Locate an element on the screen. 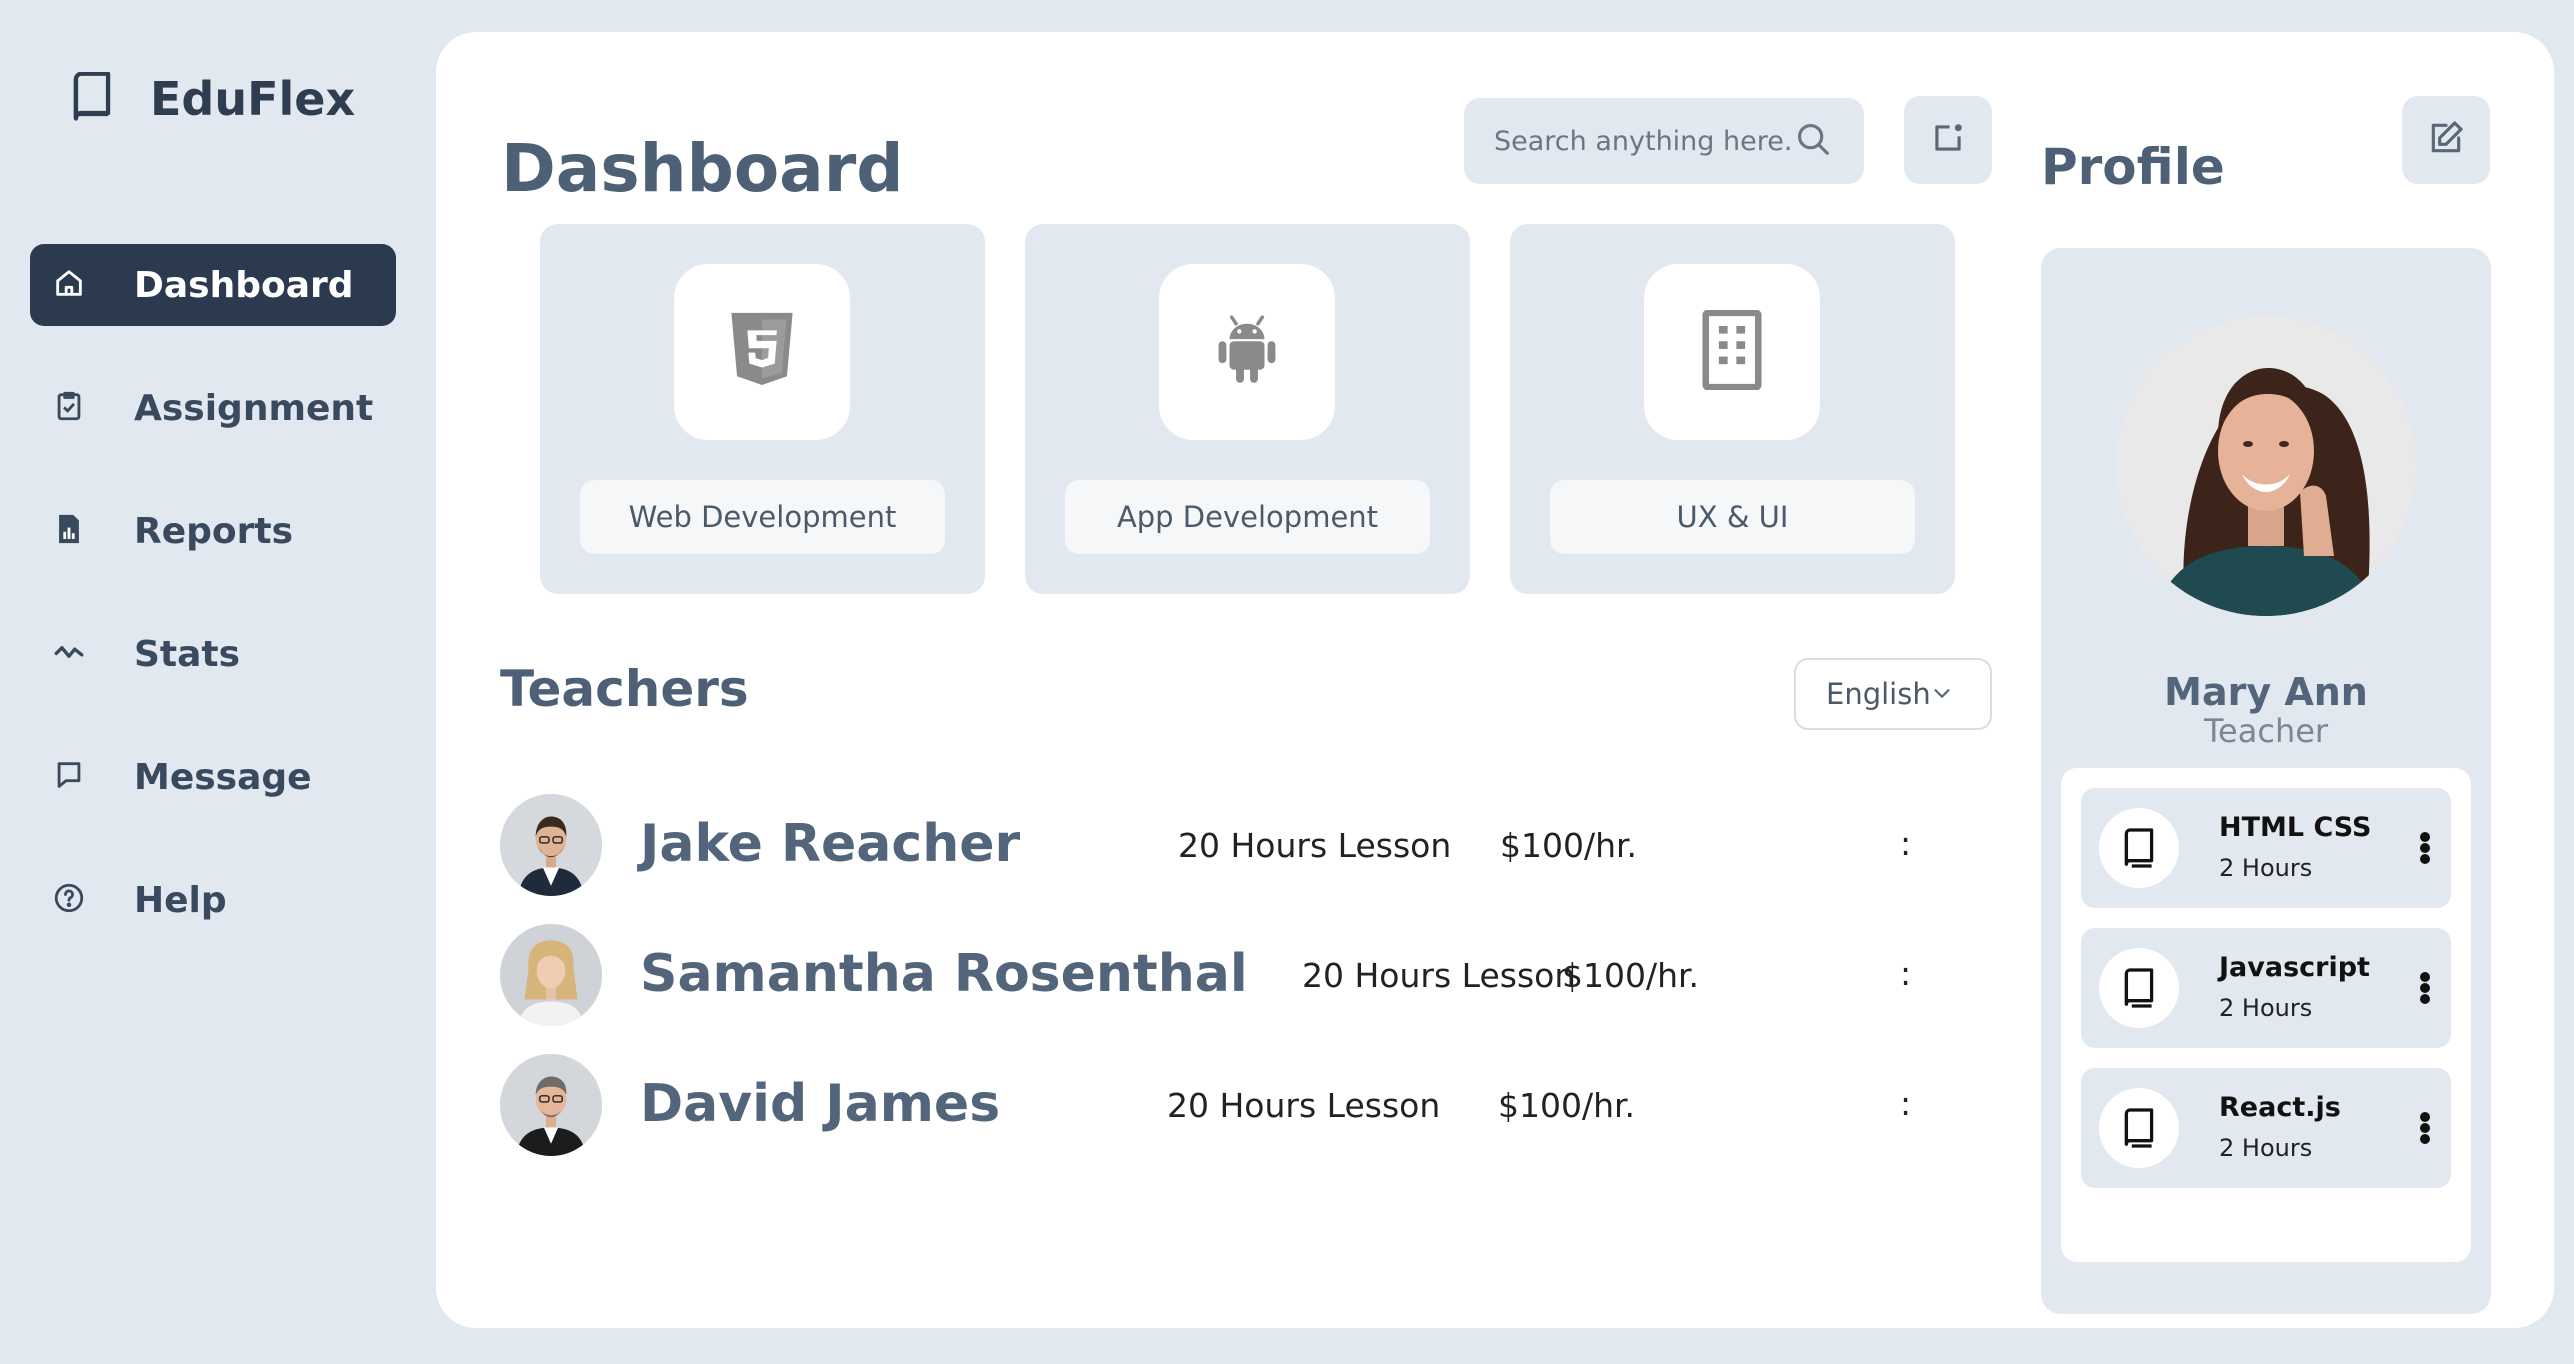  sidebar-item-message: Message is located at coordinates (213, 777).